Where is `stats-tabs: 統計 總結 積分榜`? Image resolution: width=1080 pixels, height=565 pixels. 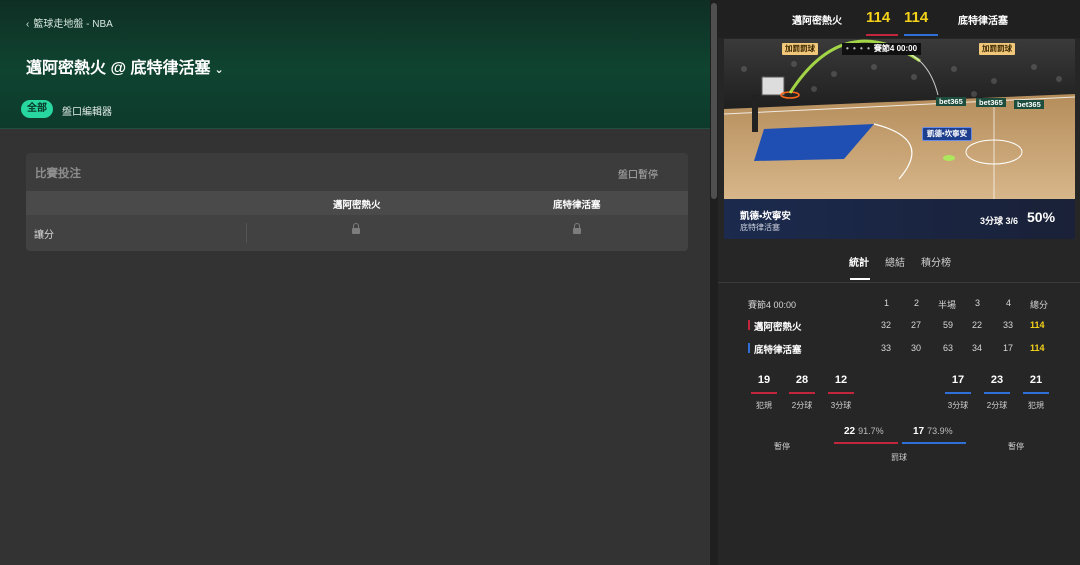 stats-tabs: 統計 總結 積分榜 is located at coordinates (899, 265).